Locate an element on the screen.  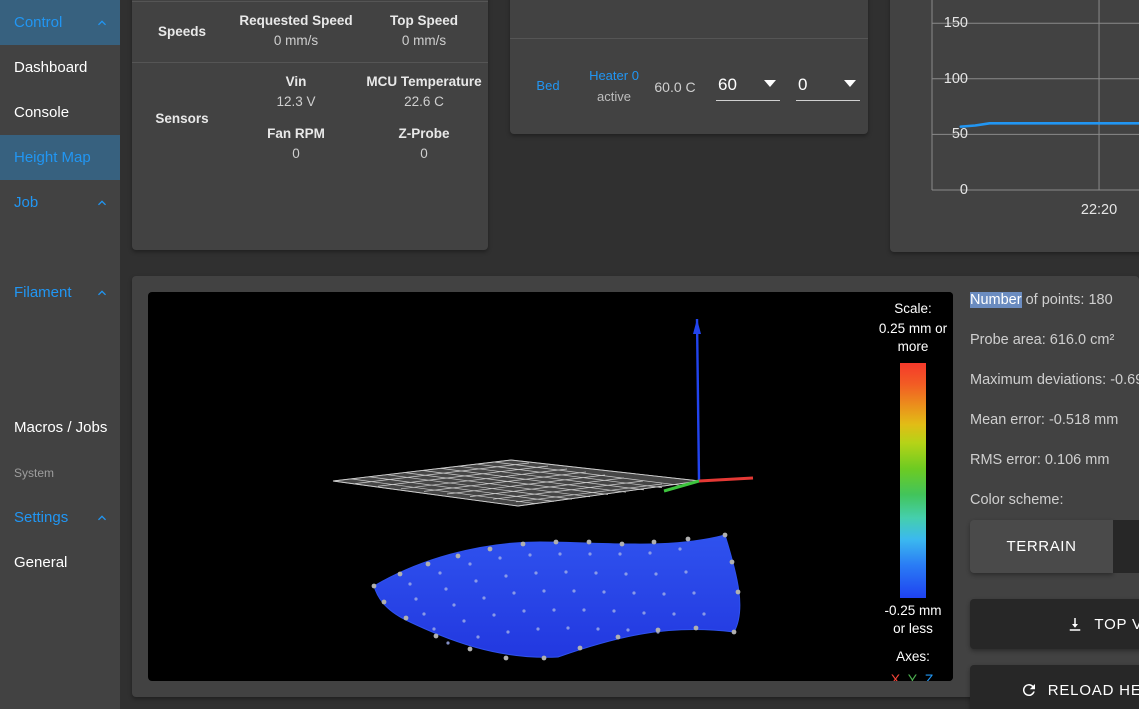
sidebar-item-macros-label: Macros / Jobs is located at coordinates (61, 427).